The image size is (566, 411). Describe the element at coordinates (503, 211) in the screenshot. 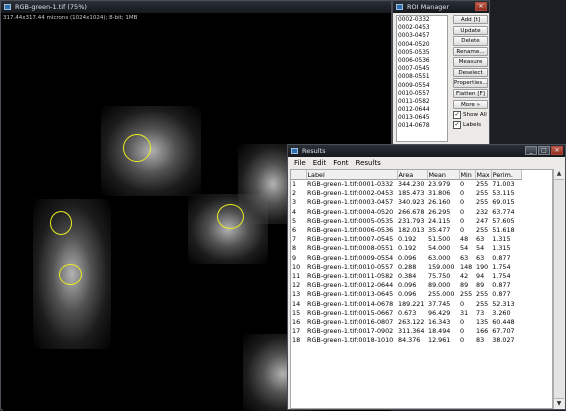

I see `table-cell: 63.774` at that location.